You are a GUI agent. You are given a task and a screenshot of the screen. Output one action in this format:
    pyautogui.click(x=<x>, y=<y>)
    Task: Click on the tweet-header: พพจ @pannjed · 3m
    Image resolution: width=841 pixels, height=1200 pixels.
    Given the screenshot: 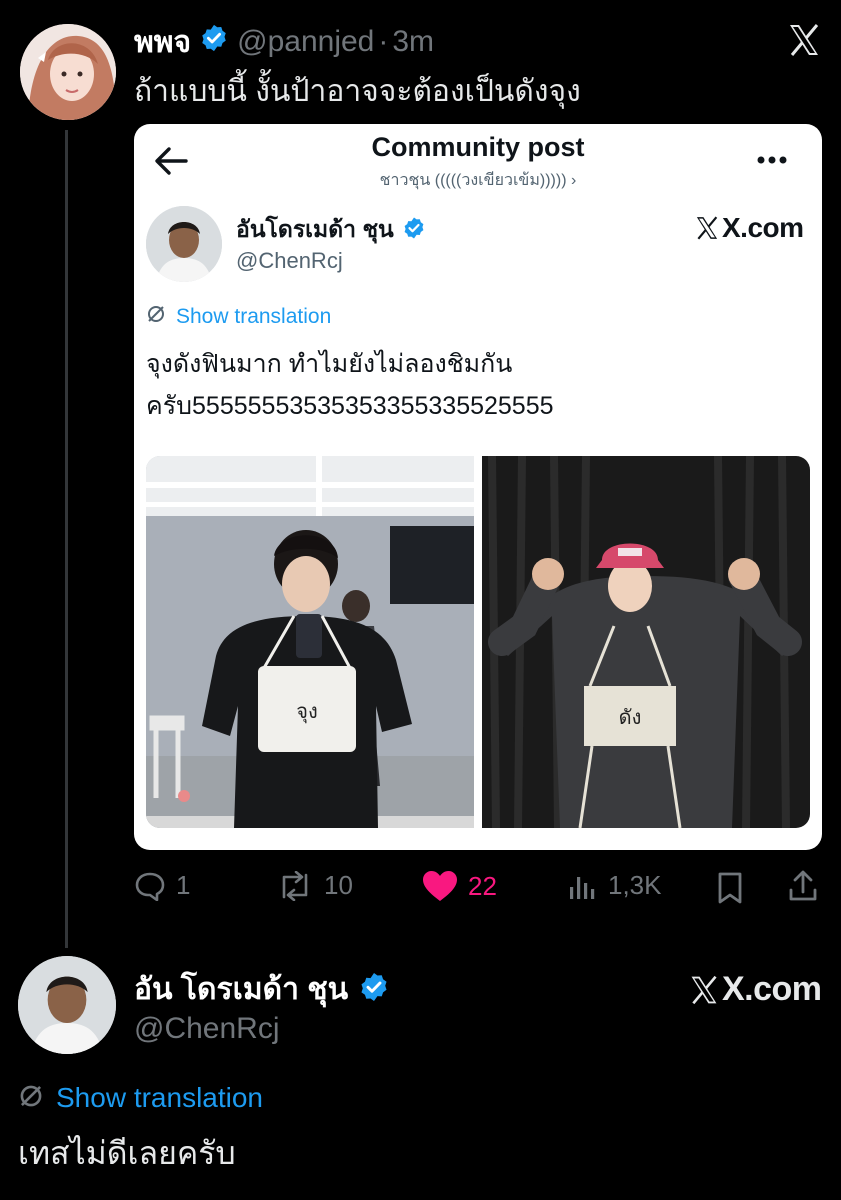 What is the action you would take?
    pyautogui.click(x=284, y=42)
    